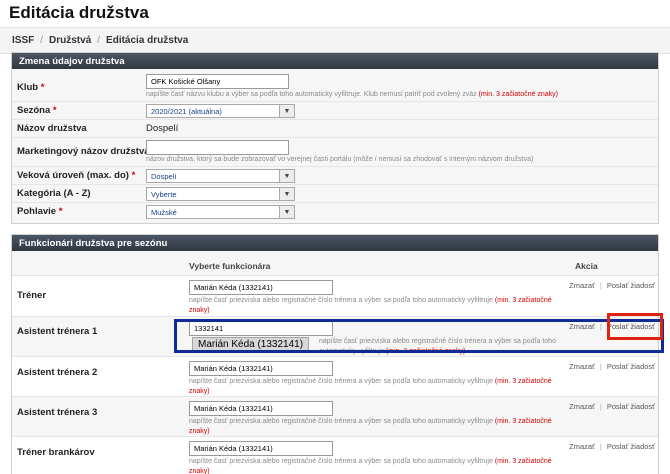 The height and width of the screenshot is (474, 670). What do you see at coordinates (335, 61) in the screenshot?
I see `team-details-header: Zmena údajov družstva` at bounding box center [335, 61].